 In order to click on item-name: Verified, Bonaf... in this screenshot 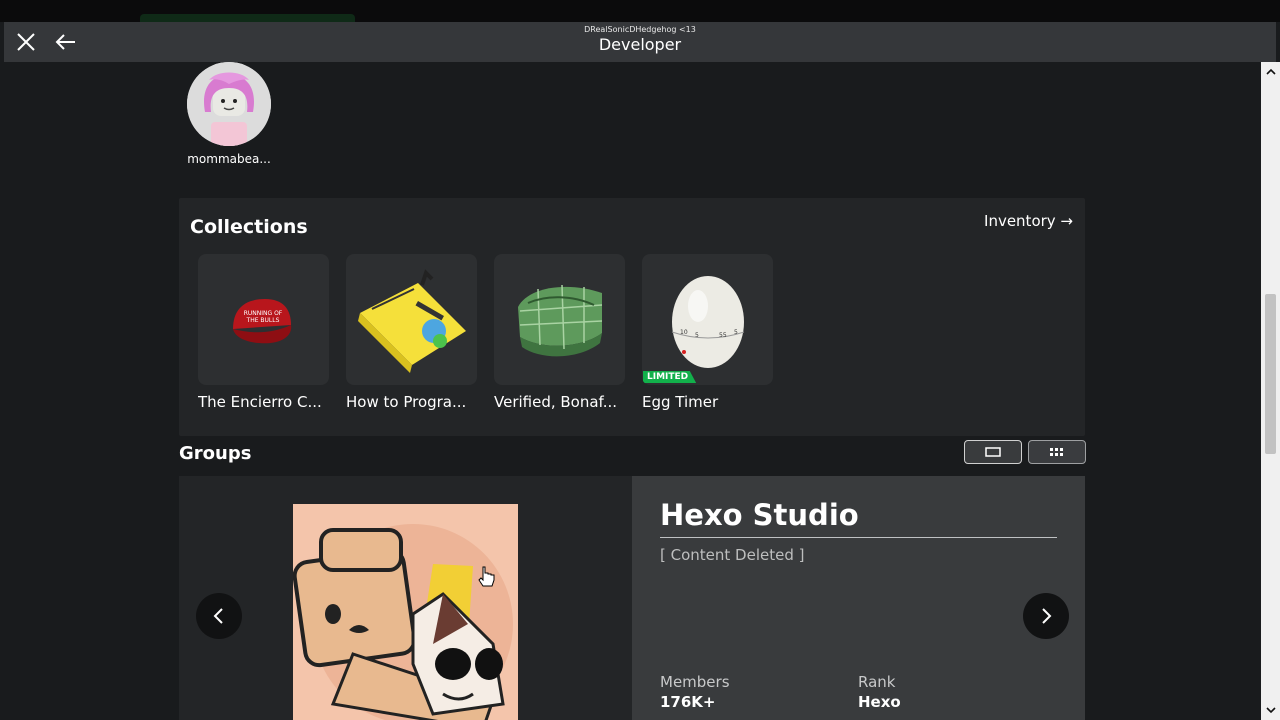, I will do `click(559, 402)`.